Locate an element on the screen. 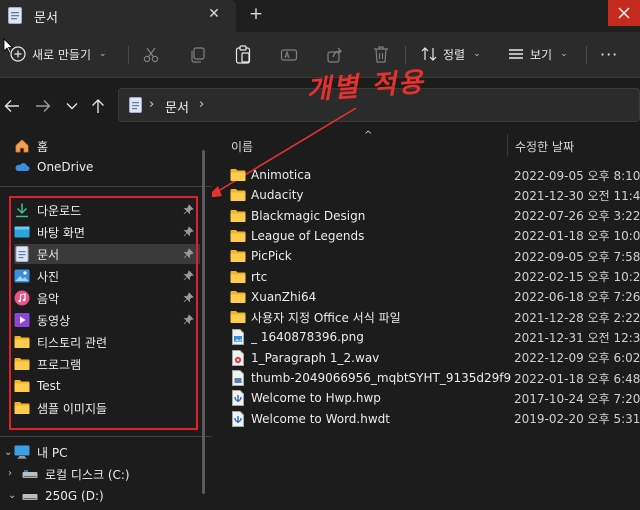 This screenshot has height=510, width=640. new-tab-button: + is located at coordinates (256, 14).